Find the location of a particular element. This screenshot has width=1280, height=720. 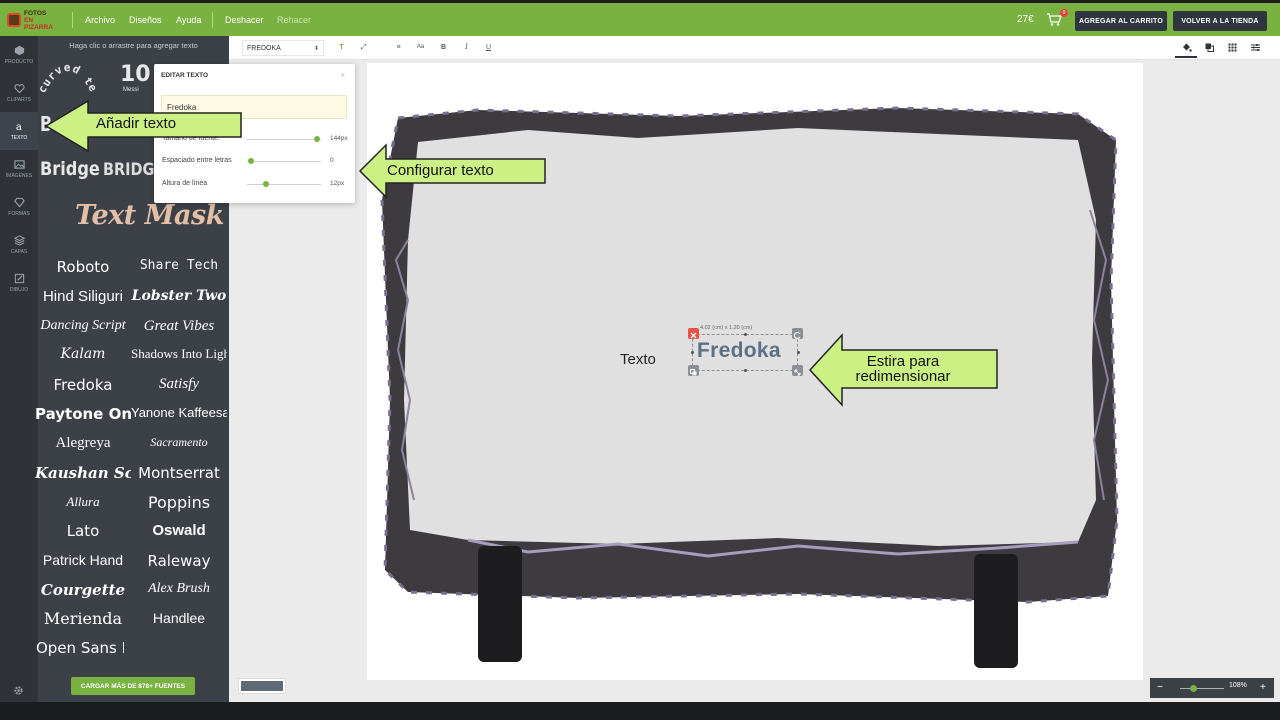

underline-icon: U is located at coordinates (488, 47).